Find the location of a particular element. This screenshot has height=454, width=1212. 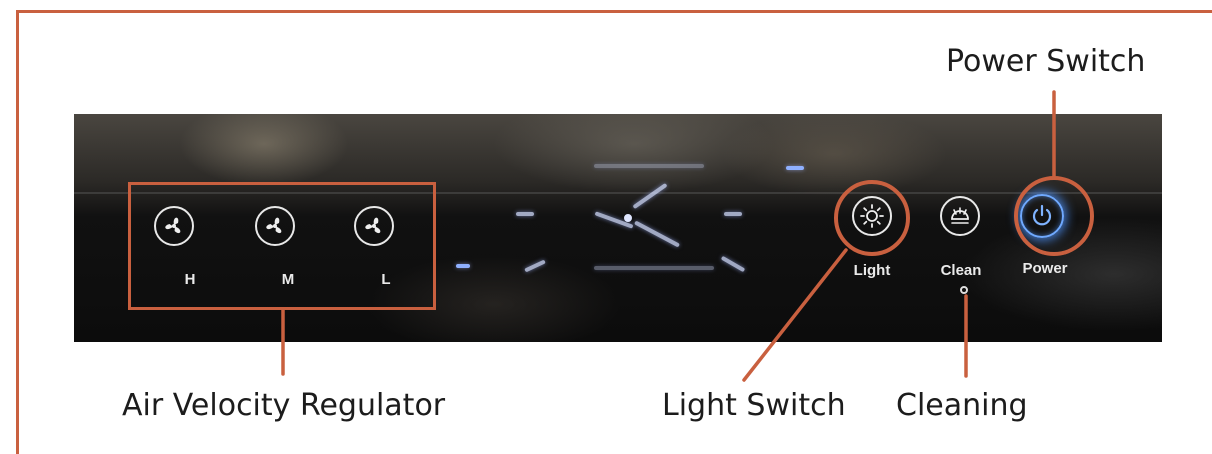

light-switch-callout: Light Switch is located at coordinates (754, 405).